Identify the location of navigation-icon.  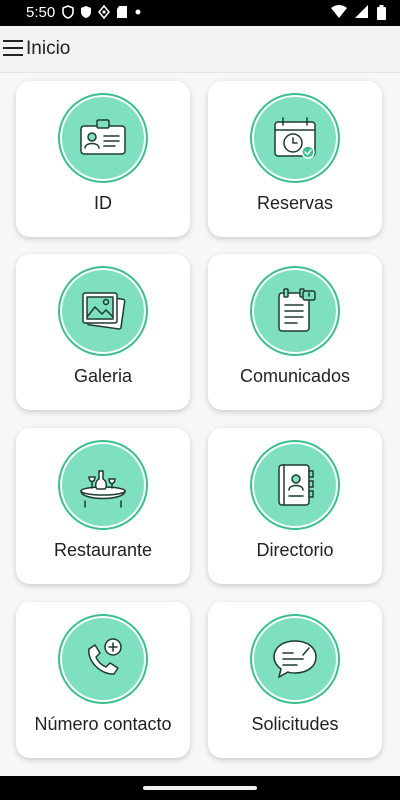
(104, 12).